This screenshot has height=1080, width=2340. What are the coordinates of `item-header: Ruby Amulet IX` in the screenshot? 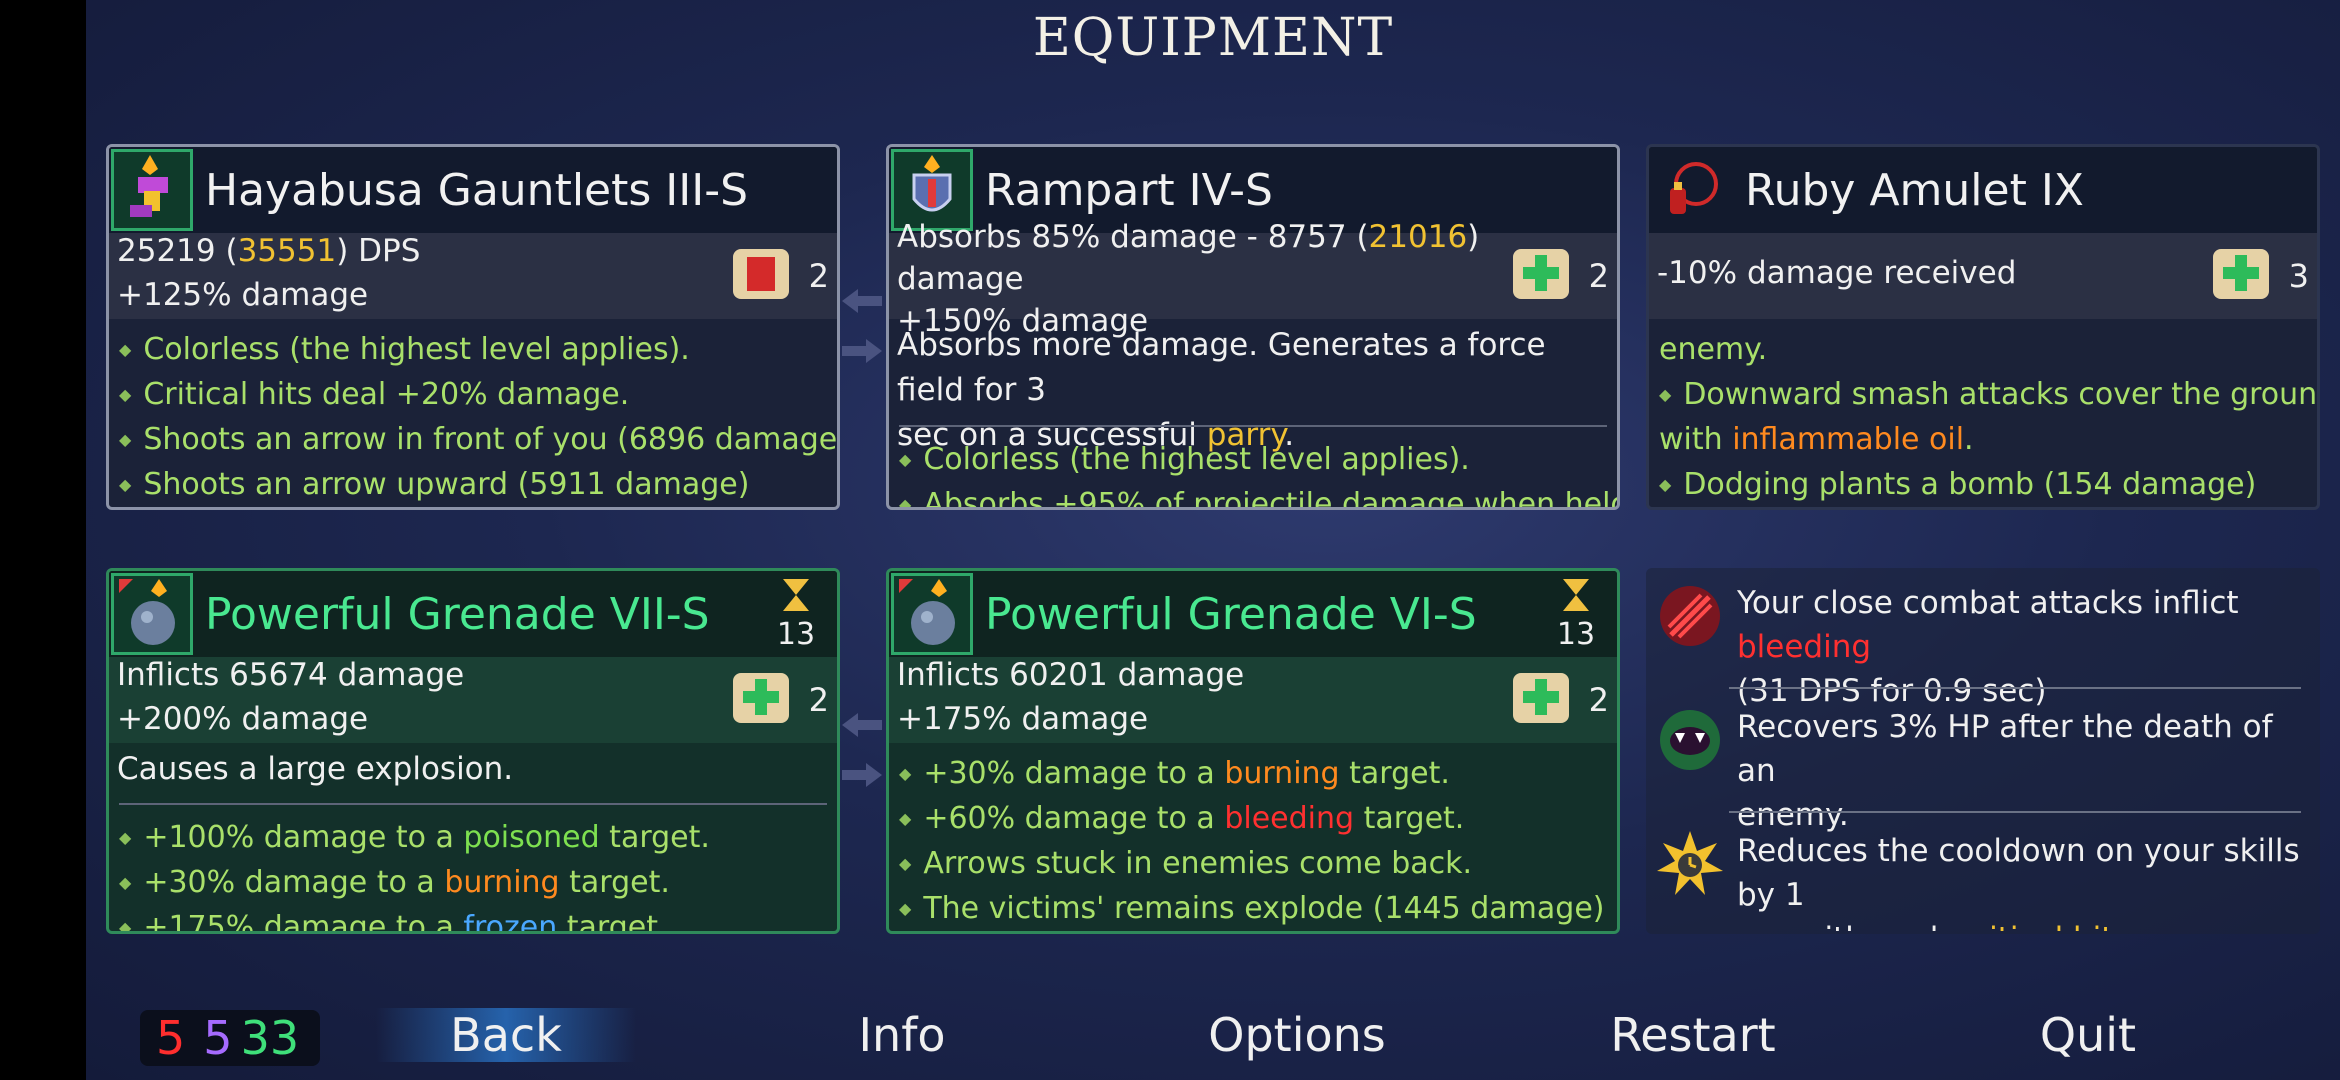 It's located at (1983, 190).